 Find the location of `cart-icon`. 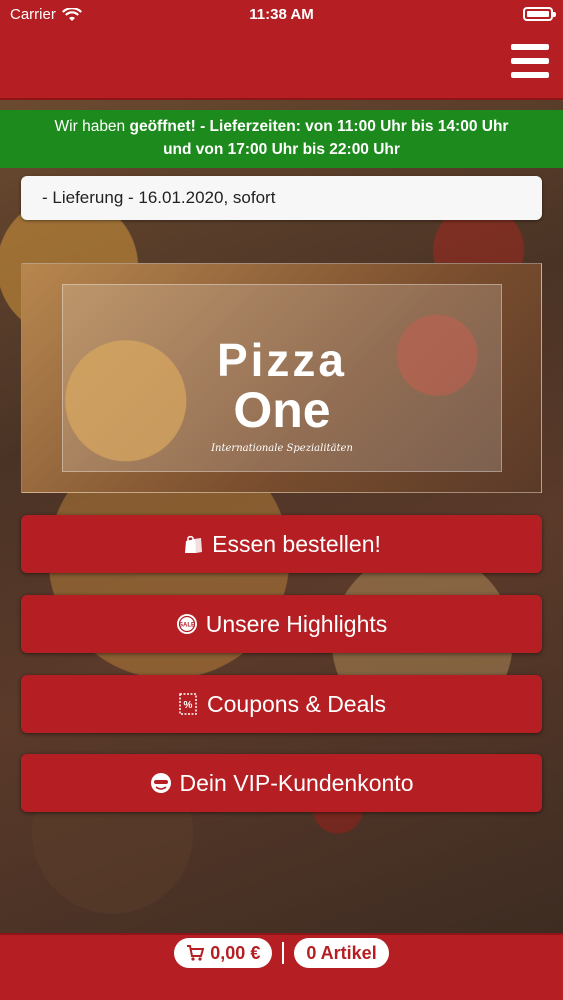

cart-icon is located at coordinates (196, 953).